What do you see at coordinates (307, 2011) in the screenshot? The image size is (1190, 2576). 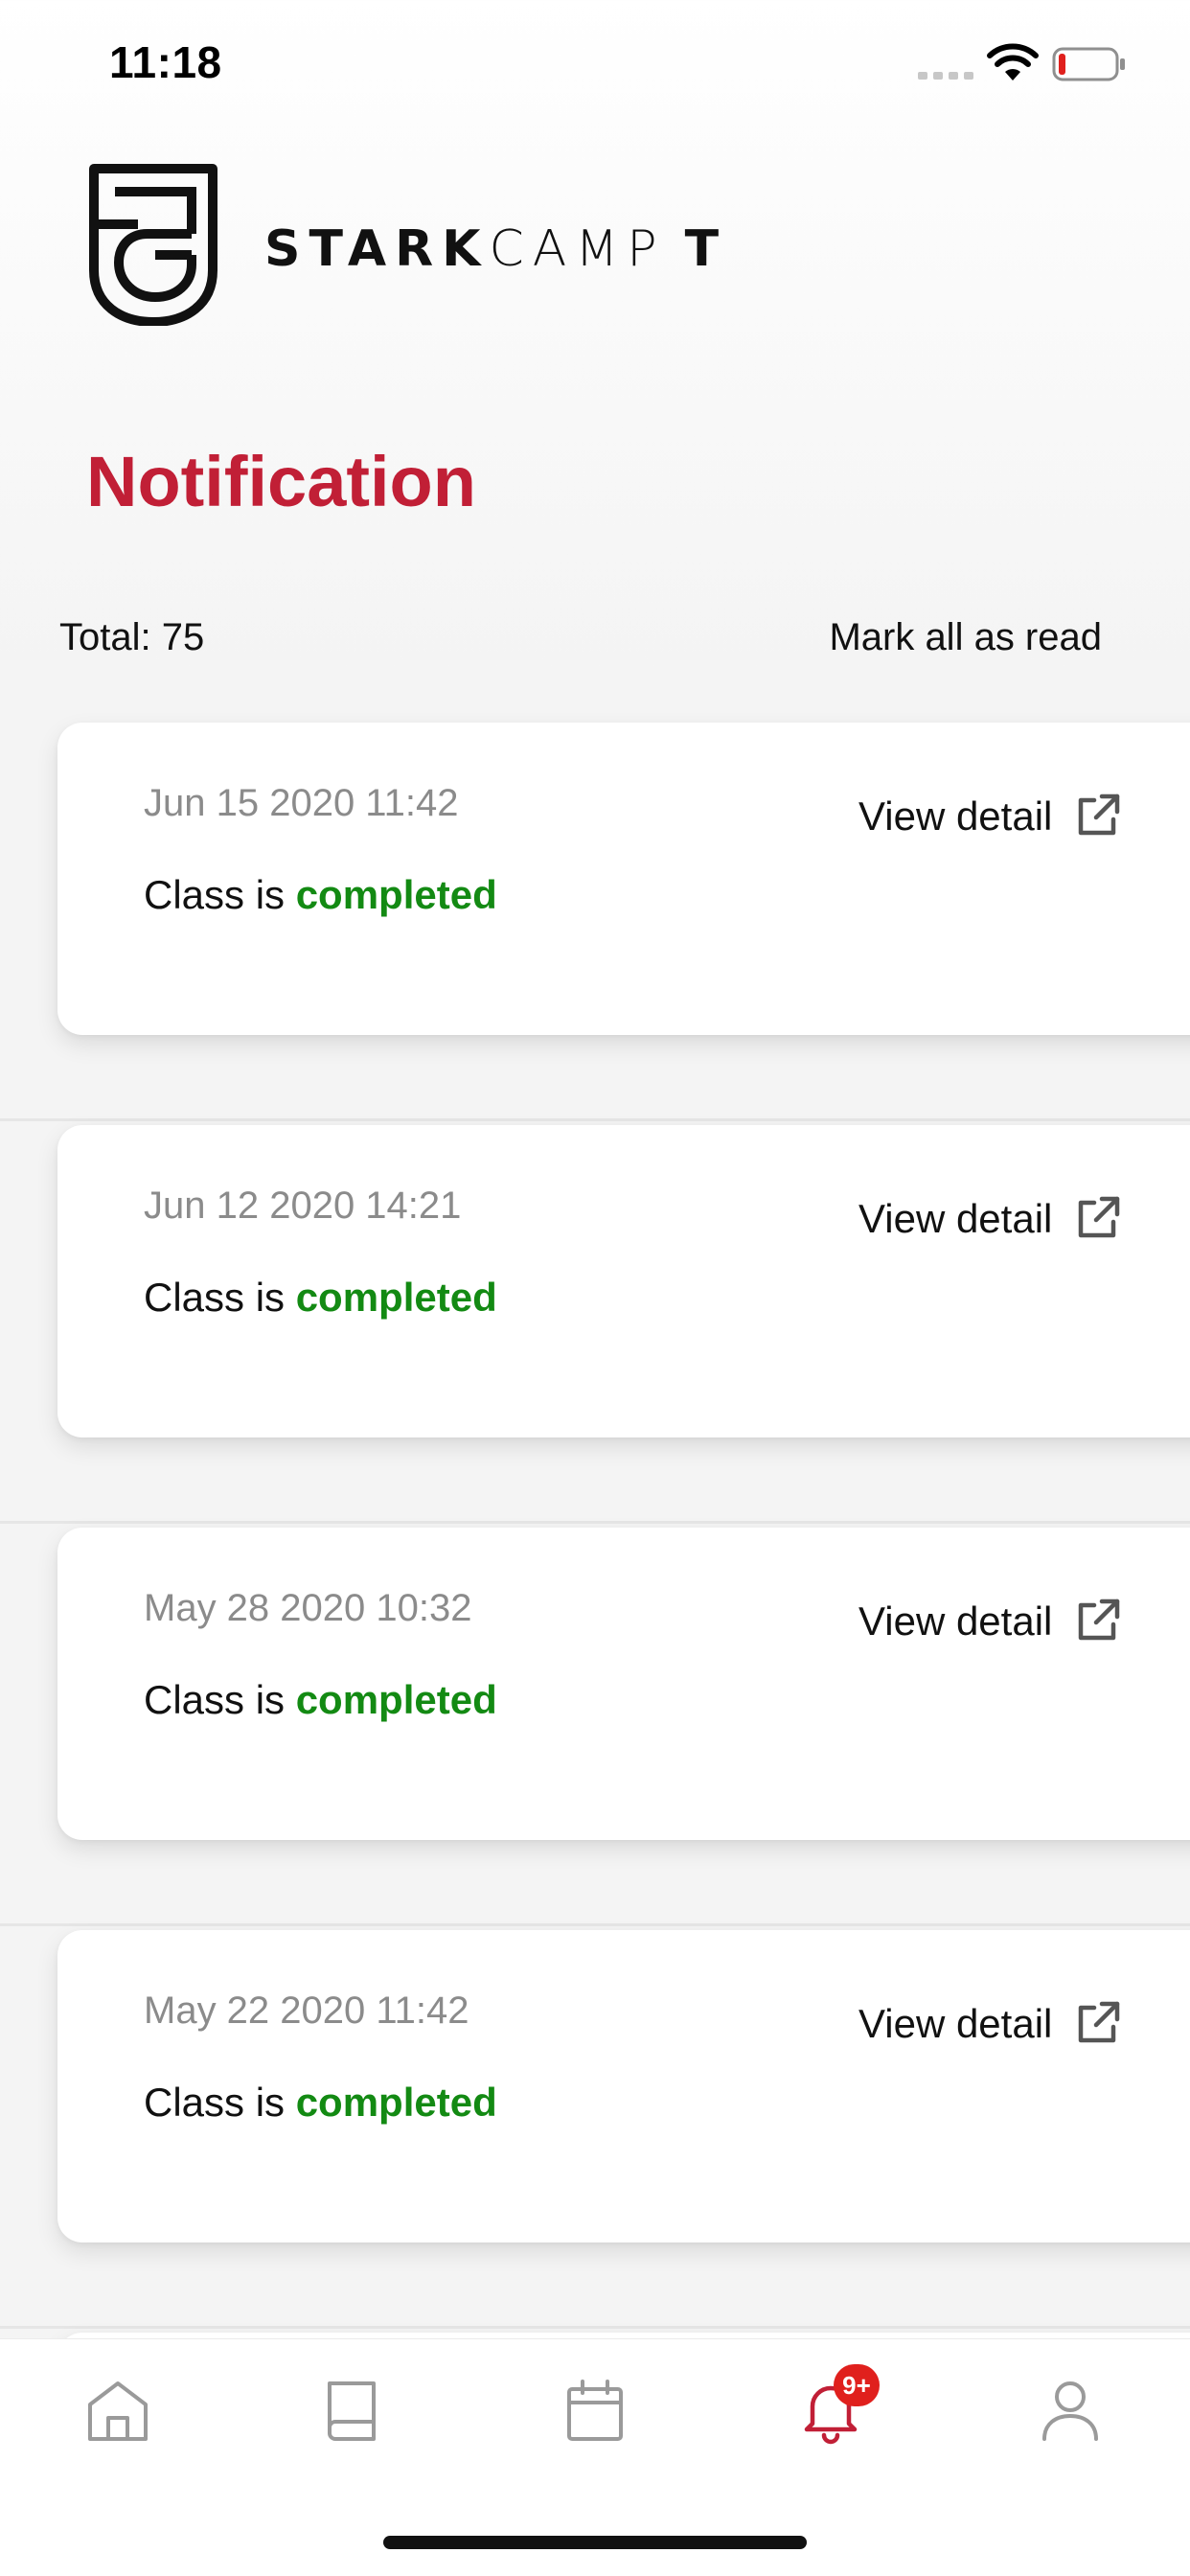 I see `notification-date: May 22 2020 11:42` at bounding box center [307, 2011].